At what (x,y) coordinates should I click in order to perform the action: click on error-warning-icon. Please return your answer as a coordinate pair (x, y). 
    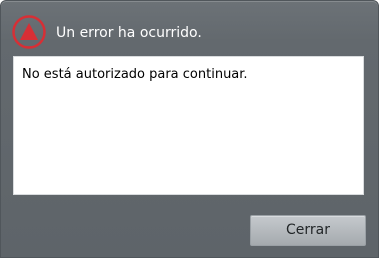
    Looking at the image, I should click on (29, 32).